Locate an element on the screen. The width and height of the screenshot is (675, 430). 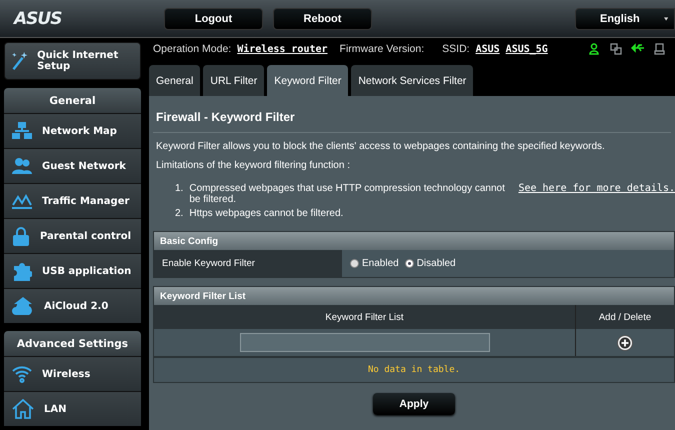
quick-setup-button: Quick Internet Setup is located at coordinates (72, 61).